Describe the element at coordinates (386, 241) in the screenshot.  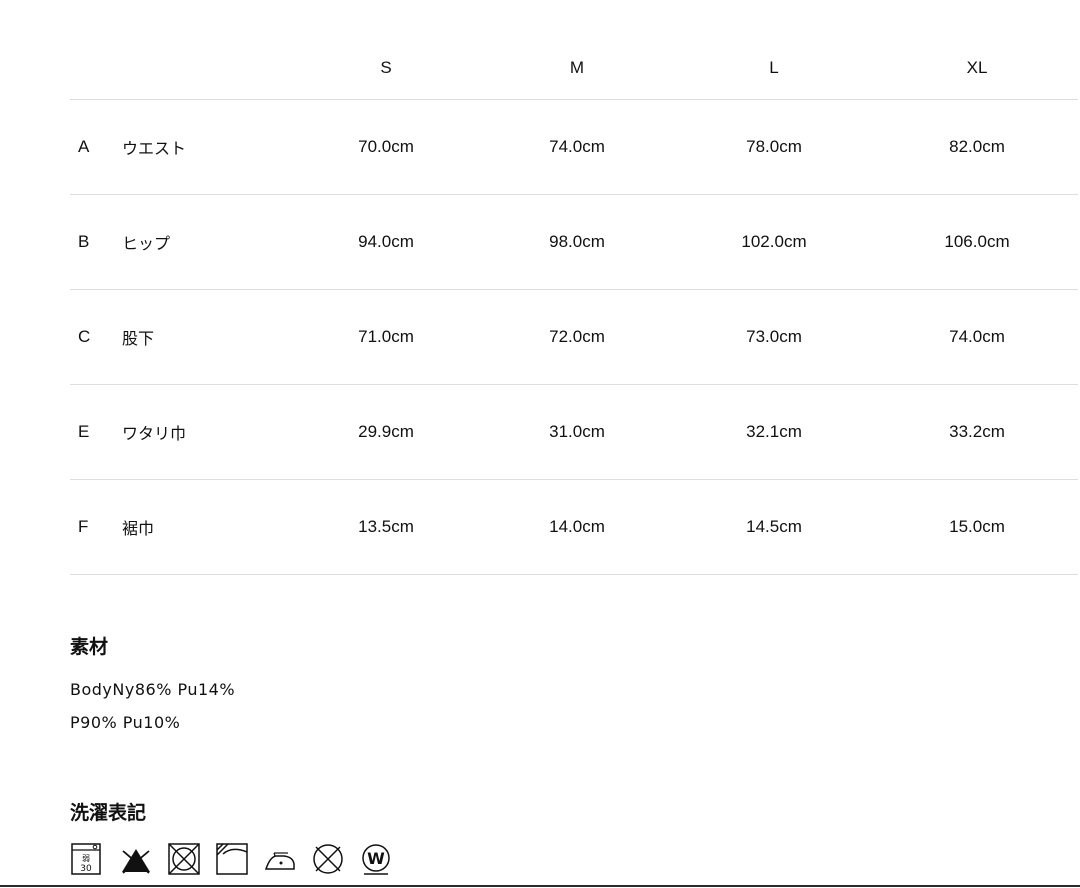
I see `table-cell: 94.0cm` at that location.